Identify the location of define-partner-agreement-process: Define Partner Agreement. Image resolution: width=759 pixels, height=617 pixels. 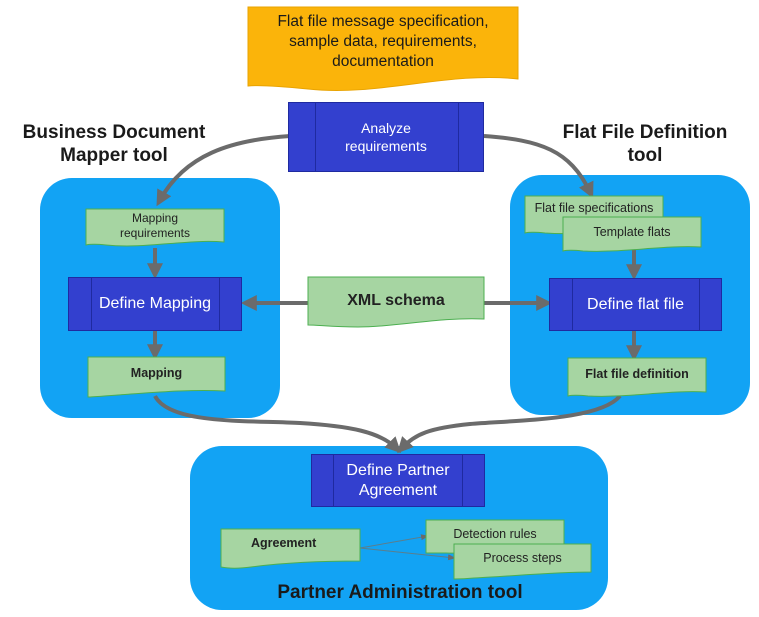
(398, 480).